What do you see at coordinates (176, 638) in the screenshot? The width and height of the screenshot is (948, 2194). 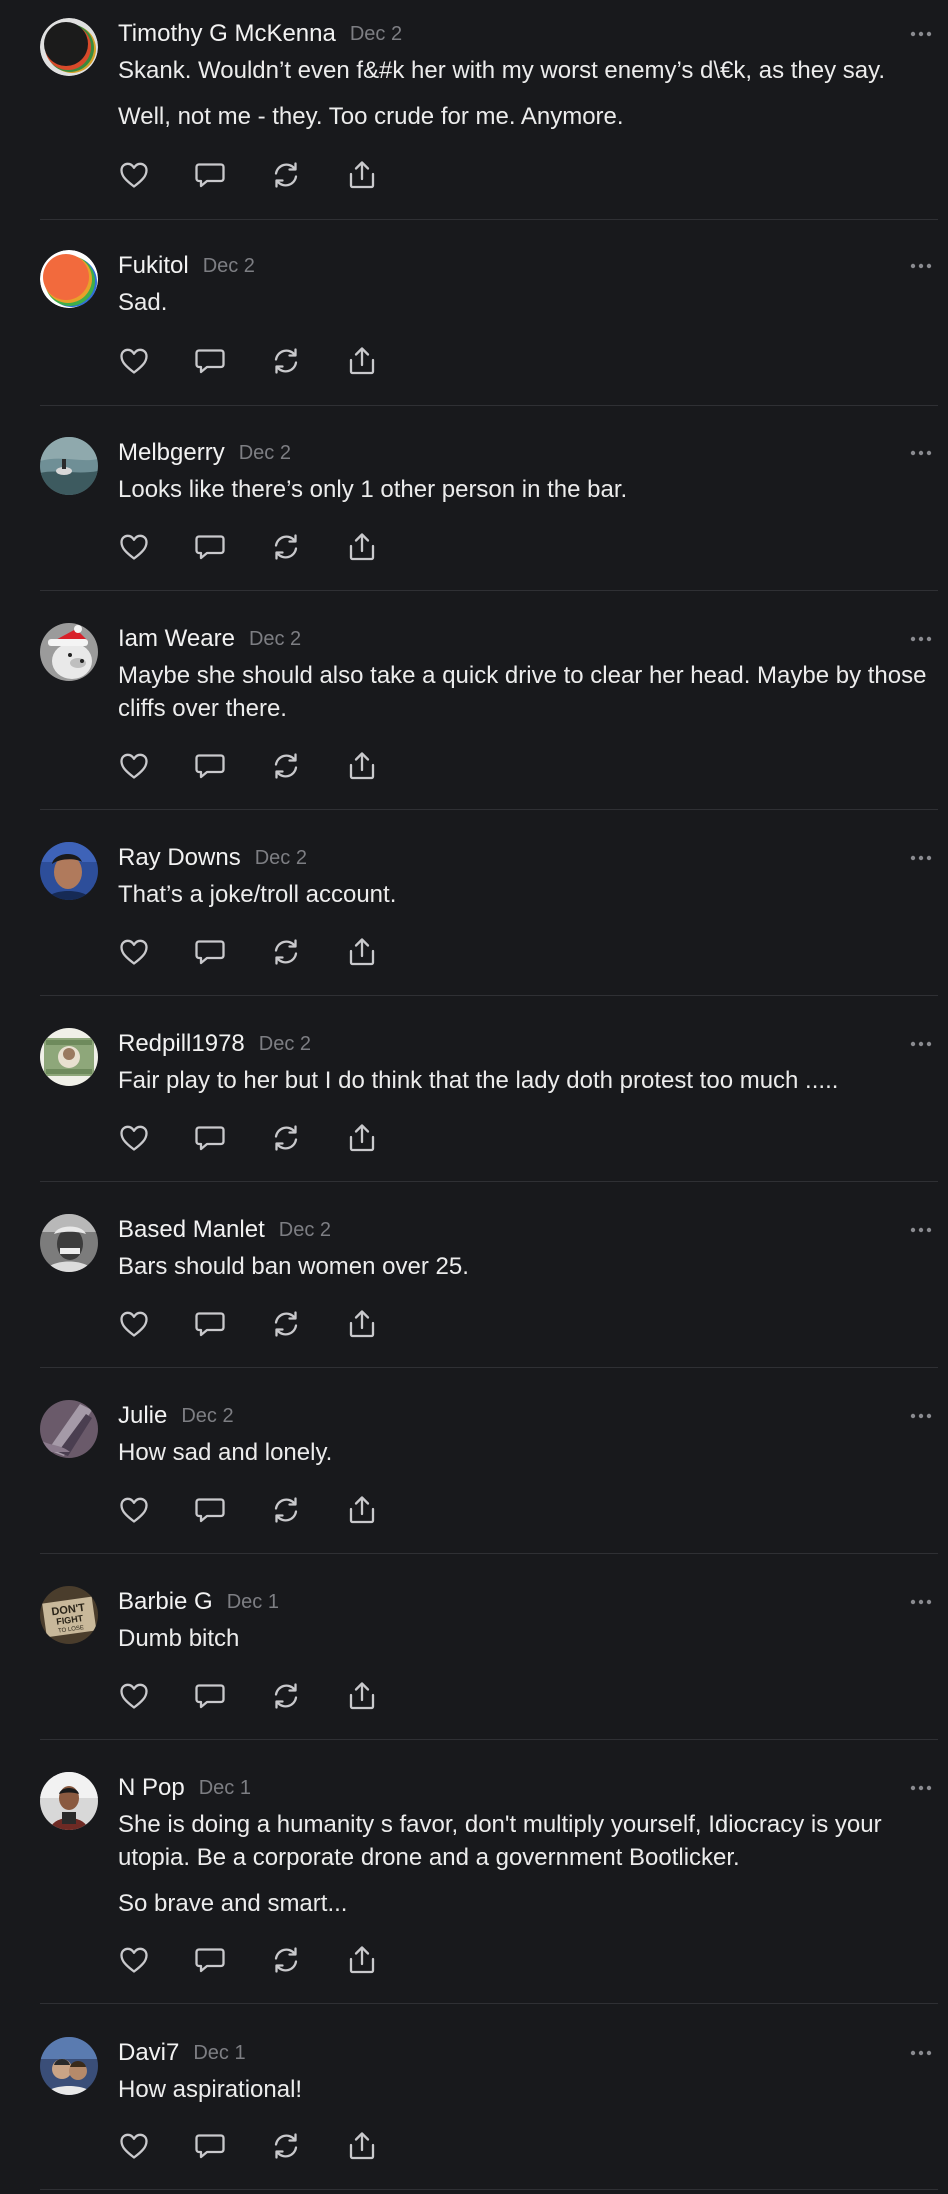 I see `author-name: Iam Weare` at bounding box center [176, 638].